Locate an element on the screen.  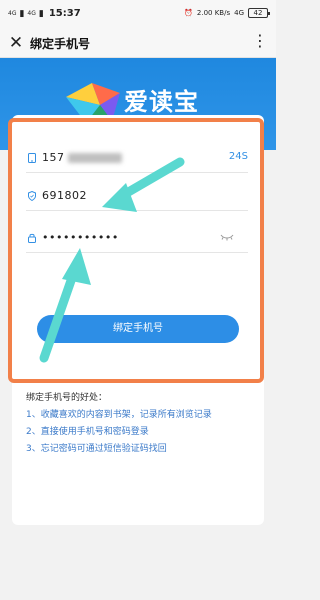
brand-name: 爱读宝 is located at coordinates (161, 102).